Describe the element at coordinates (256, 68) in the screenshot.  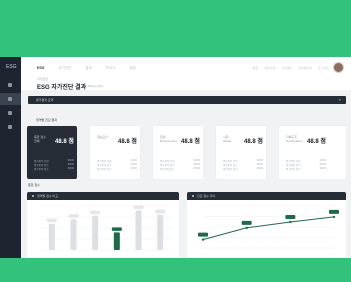
I see `utility-link: 알림` at that location.